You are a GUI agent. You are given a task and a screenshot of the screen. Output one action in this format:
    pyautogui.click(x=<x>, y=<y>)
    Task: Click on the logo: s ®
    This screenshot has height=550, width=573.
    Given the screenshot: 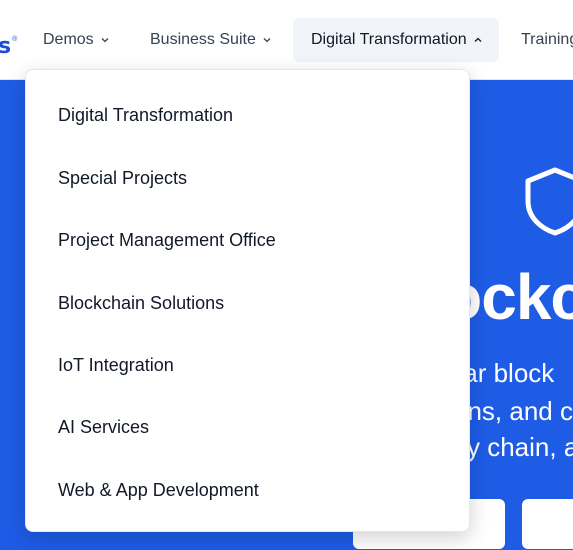 What is the action you would take?
    pyautogui.click(x=8, y=48)
    